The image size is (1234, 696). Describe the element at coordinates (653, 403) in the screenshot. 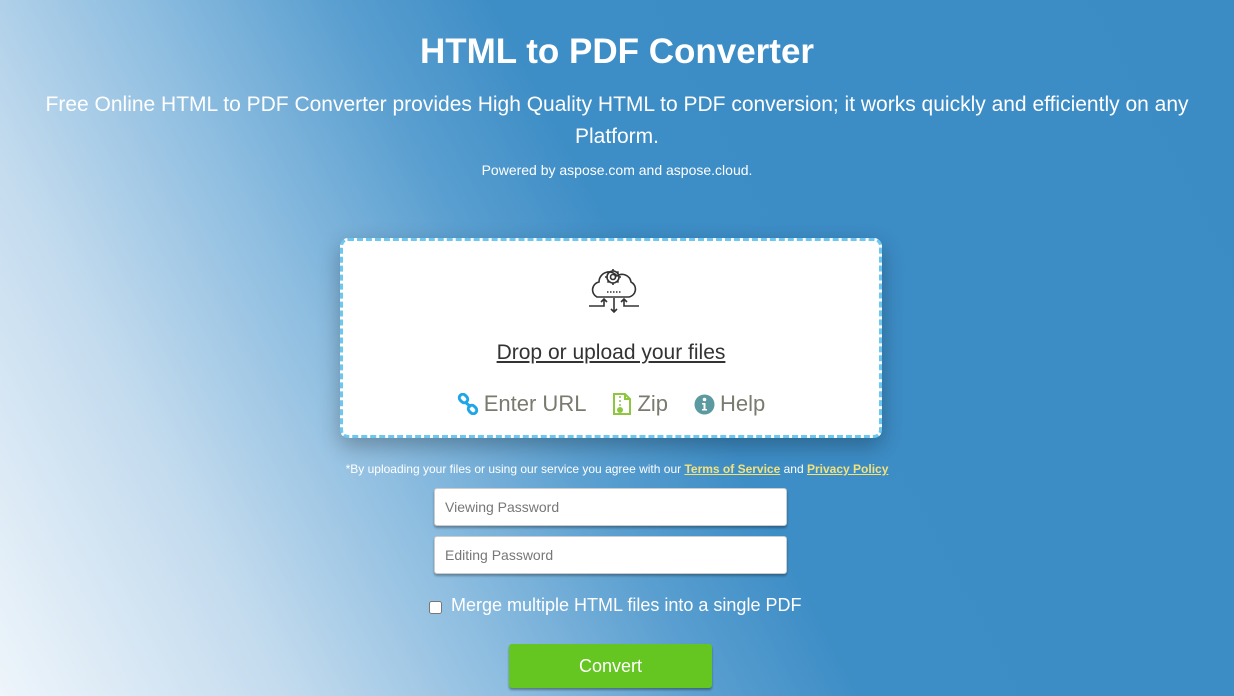

I see `zip-label: Zip` at that location.